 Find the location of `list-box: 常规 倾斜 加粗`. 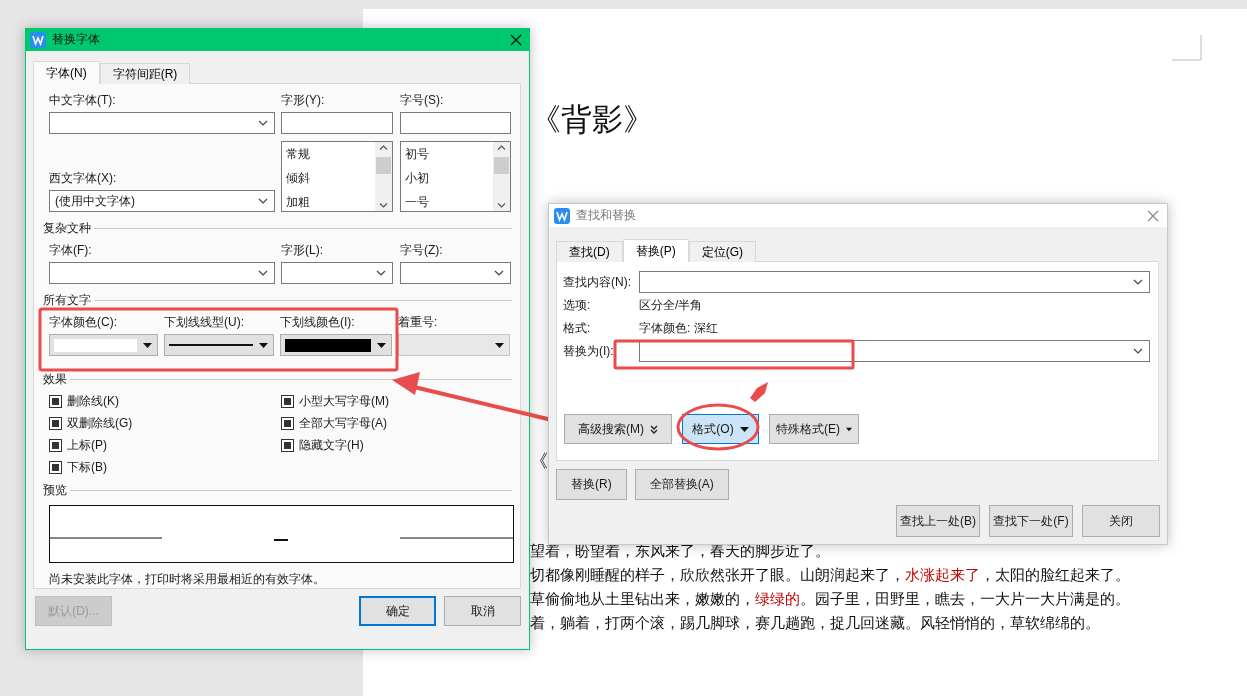

list-box: 常规 倾斜 加粗 is located at coordinates (337, 176).